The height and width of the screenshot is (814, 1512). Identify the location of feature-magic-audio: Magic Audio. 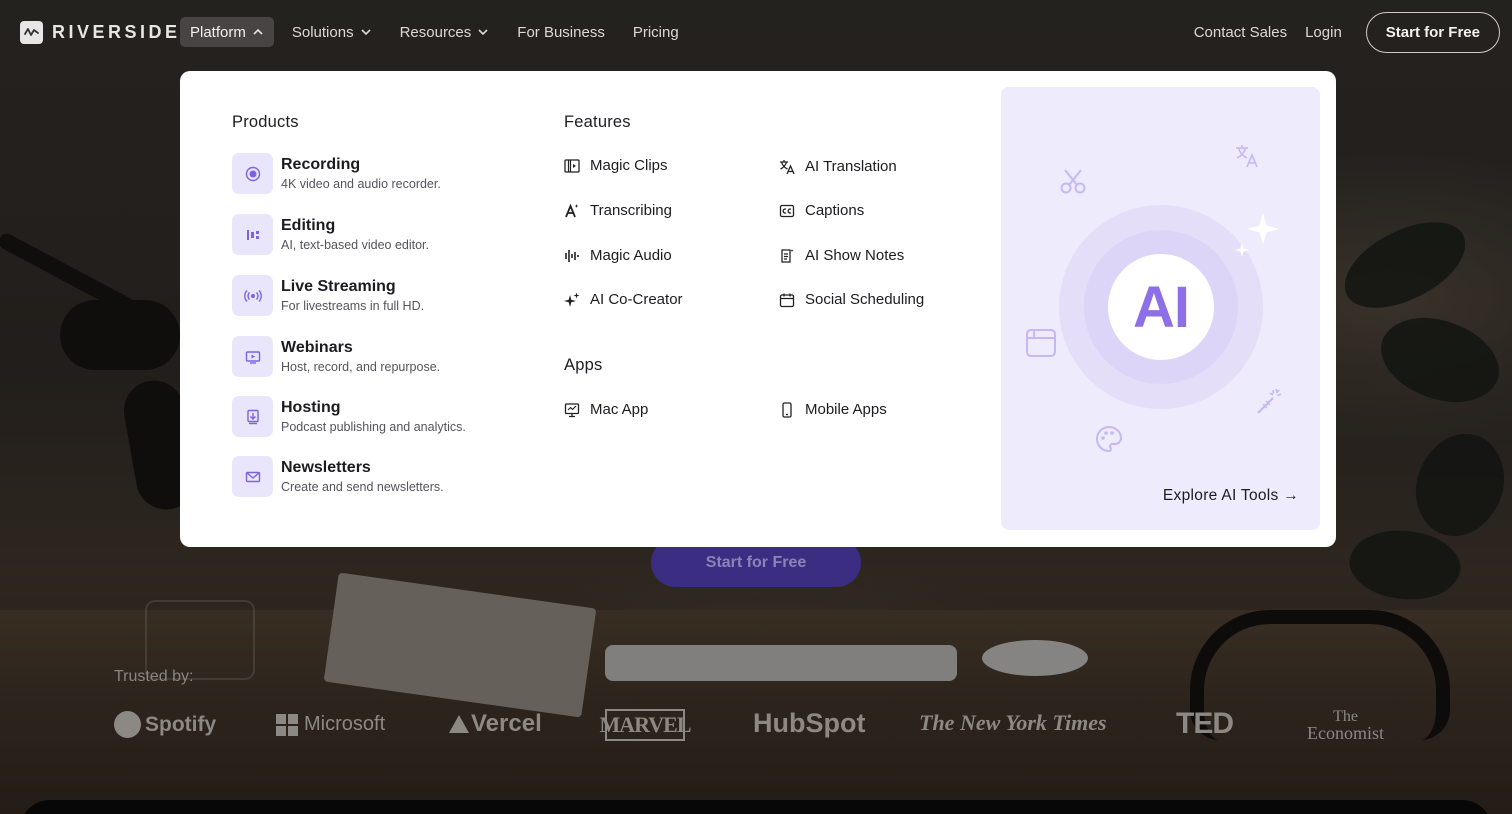
(618, 255).